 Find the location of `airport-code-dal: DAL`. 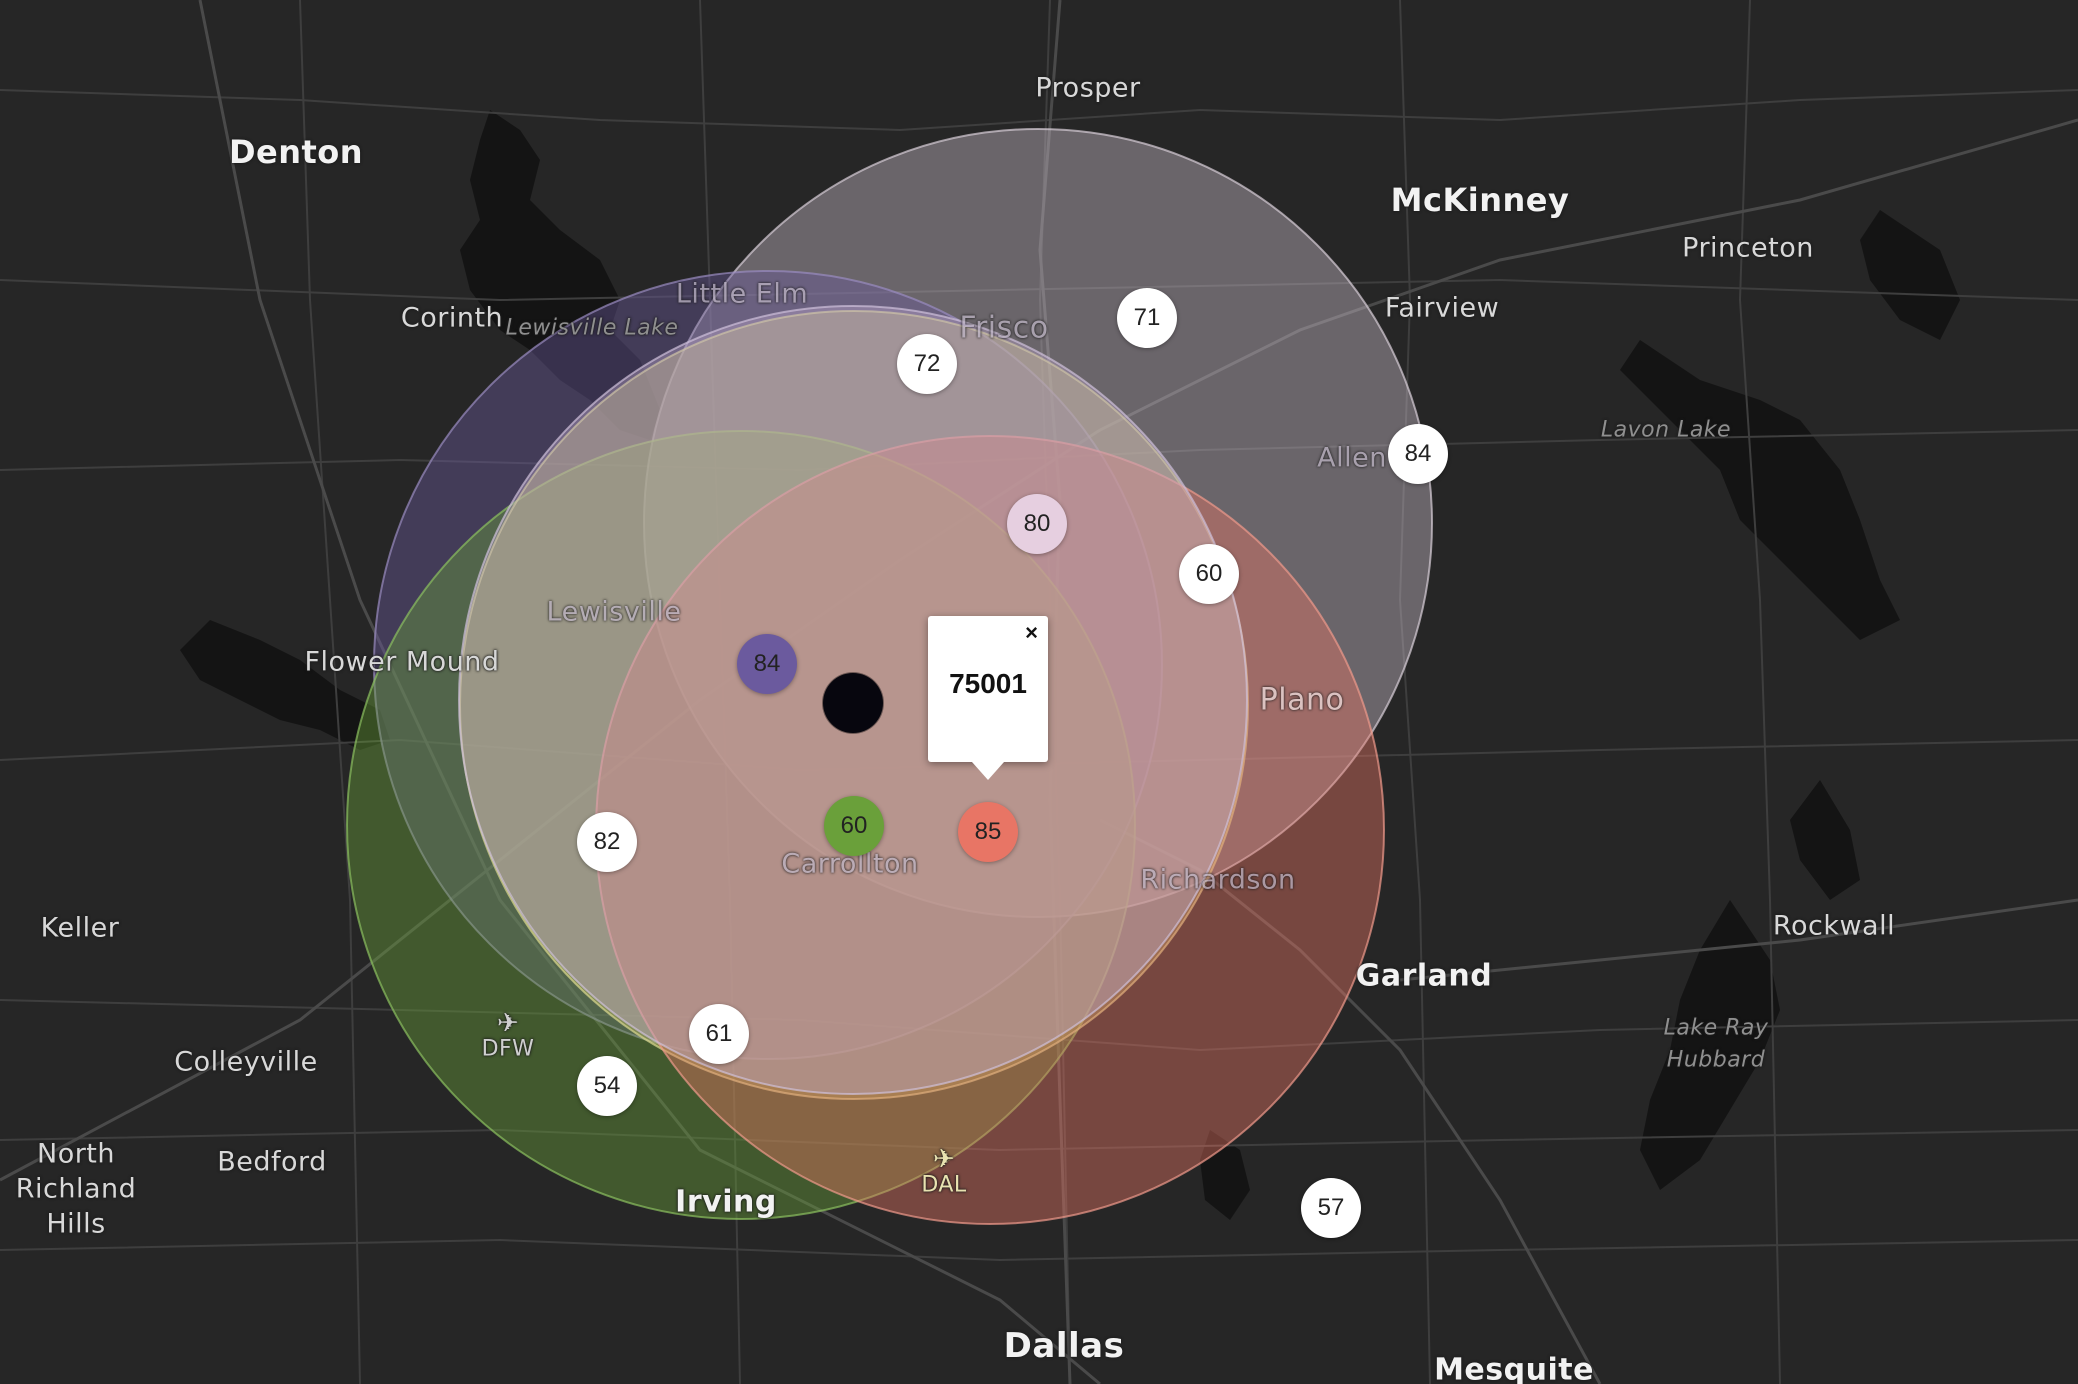

airport-code-dal: DAL is located at coordinates (944, 1185).